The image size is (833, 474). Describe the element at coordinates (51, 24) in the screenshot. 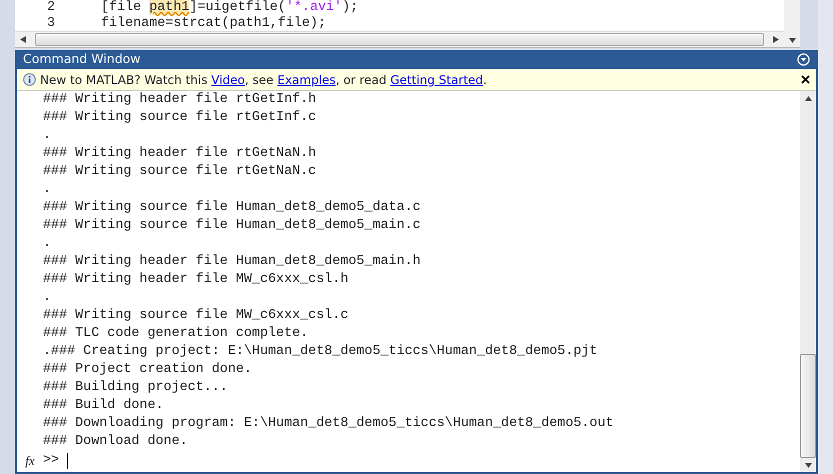

I see `line-number: 3` at that location.